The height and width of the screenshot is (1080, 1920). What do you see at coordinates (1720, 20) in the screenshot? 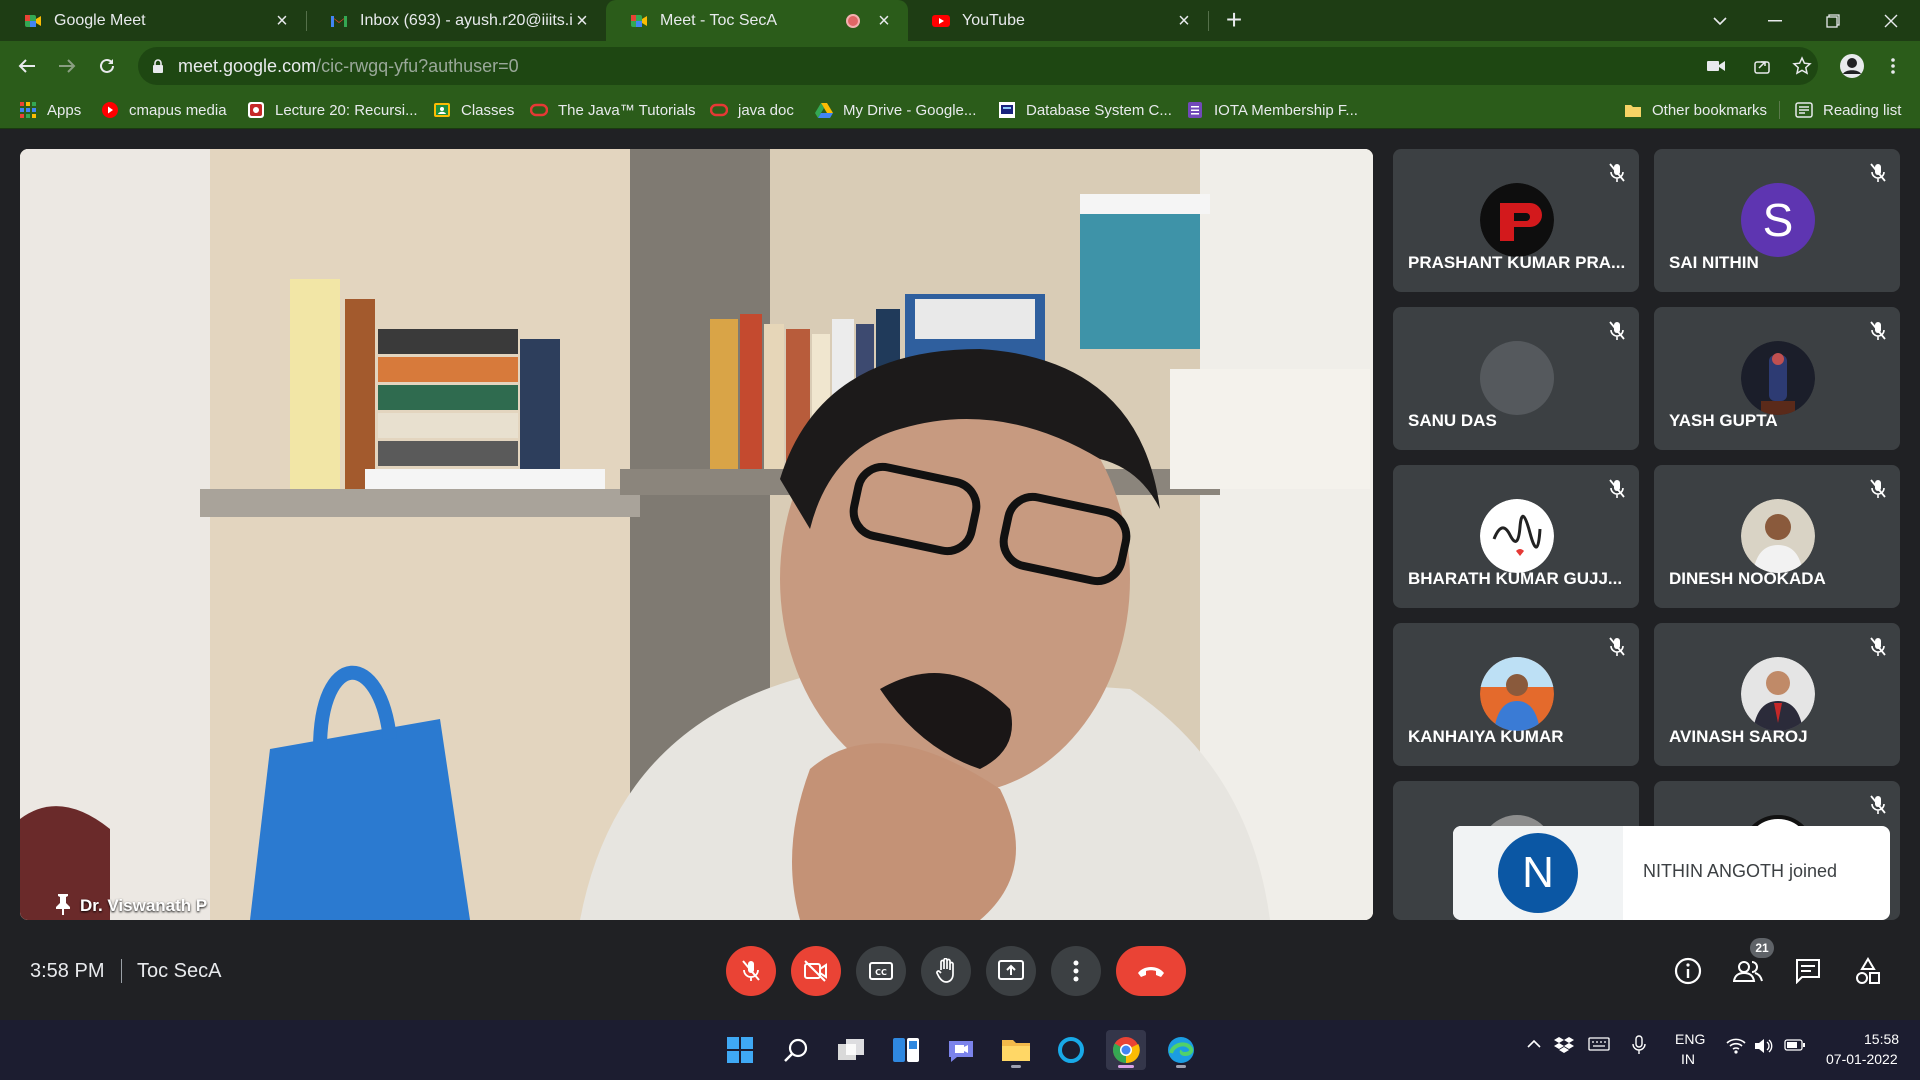
I see `tab-search-chevron-icon` at bounding box center [1720, 20].